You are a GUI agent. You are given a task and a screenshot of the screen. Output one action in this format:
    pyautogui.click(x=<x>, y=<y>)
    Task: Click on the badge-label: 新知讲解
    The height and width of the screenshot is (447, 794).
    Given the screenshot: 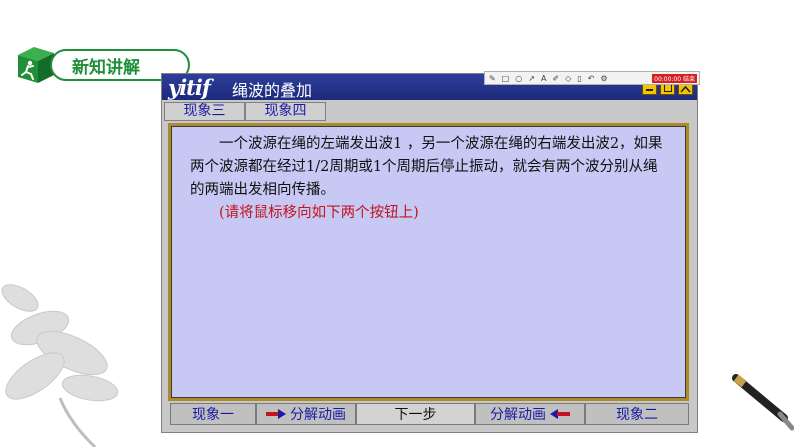 What is the action you would take?
    pyautogui.click(x=106, y=68)
    